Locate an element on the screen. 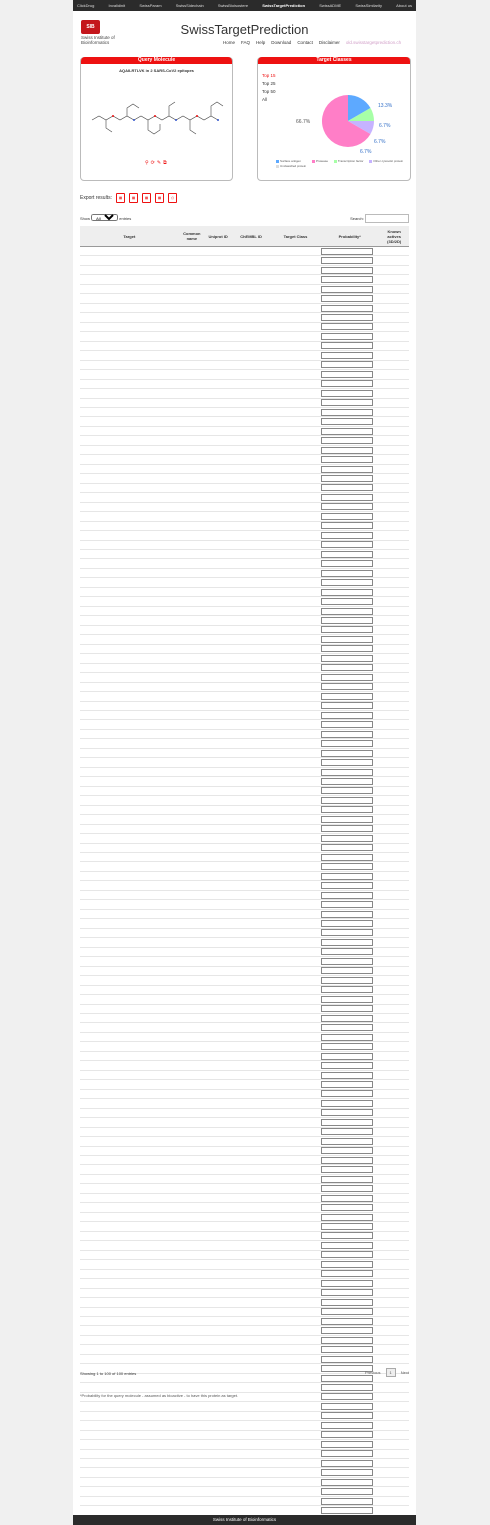 This screenshot has width=490, height=1525. copy-icon: ⧉ is located at coordinates (165, 163).